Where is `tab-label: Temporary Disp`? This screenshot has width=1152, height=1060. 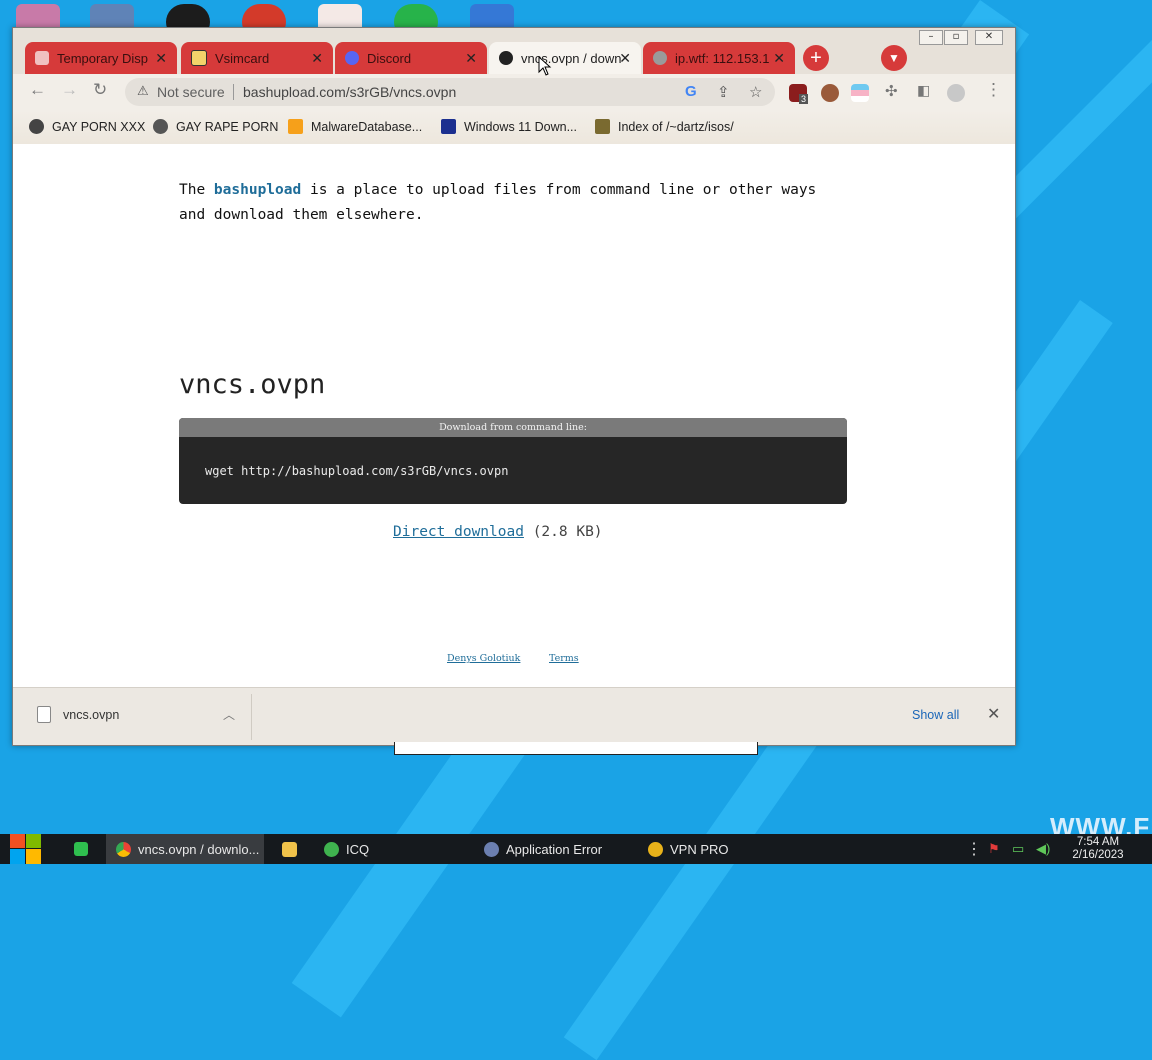
tab-label: Temporary Disp is located at coordinates (103, 58).